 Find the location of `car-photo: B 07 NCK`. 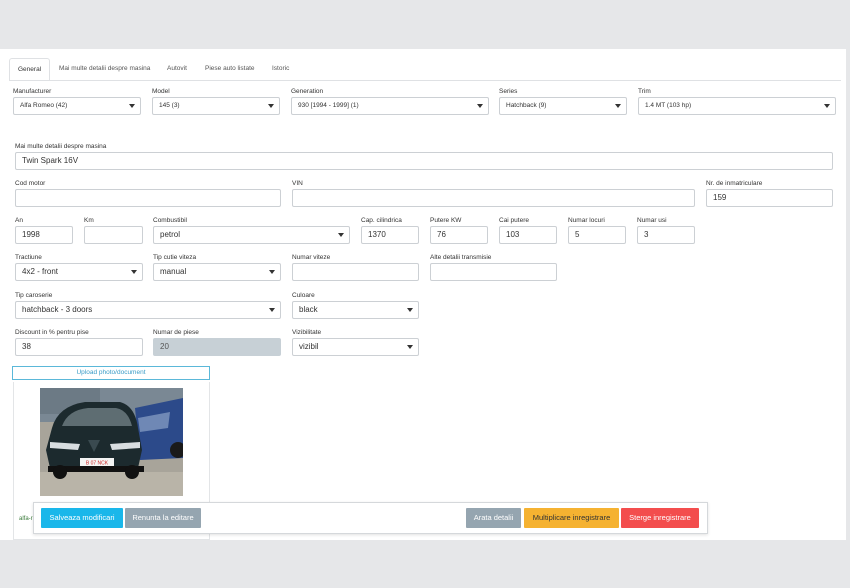

car-photo: B 07 NCK is located at coordinates (111, 442).